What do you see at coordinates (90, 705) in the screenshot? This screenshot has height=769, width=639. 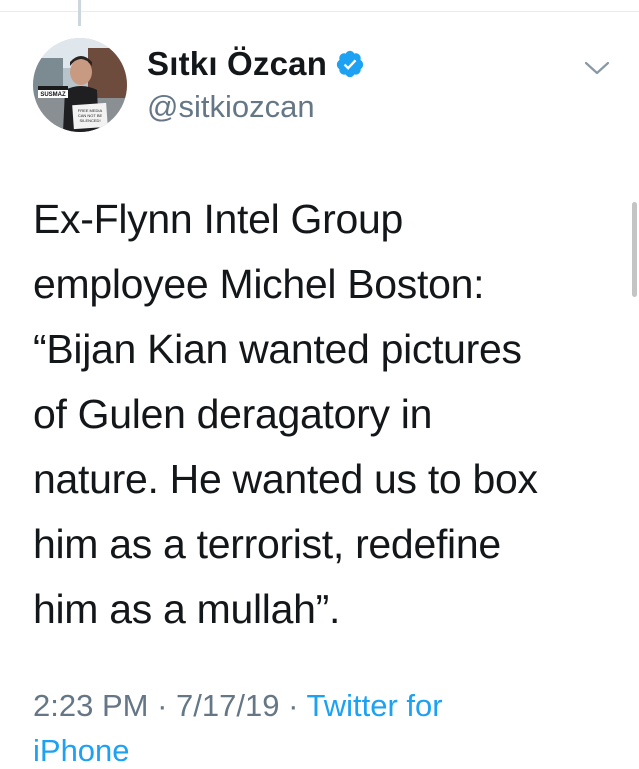 I see `tweet-time: 2:23 PM` at bounding box center [90, 705].